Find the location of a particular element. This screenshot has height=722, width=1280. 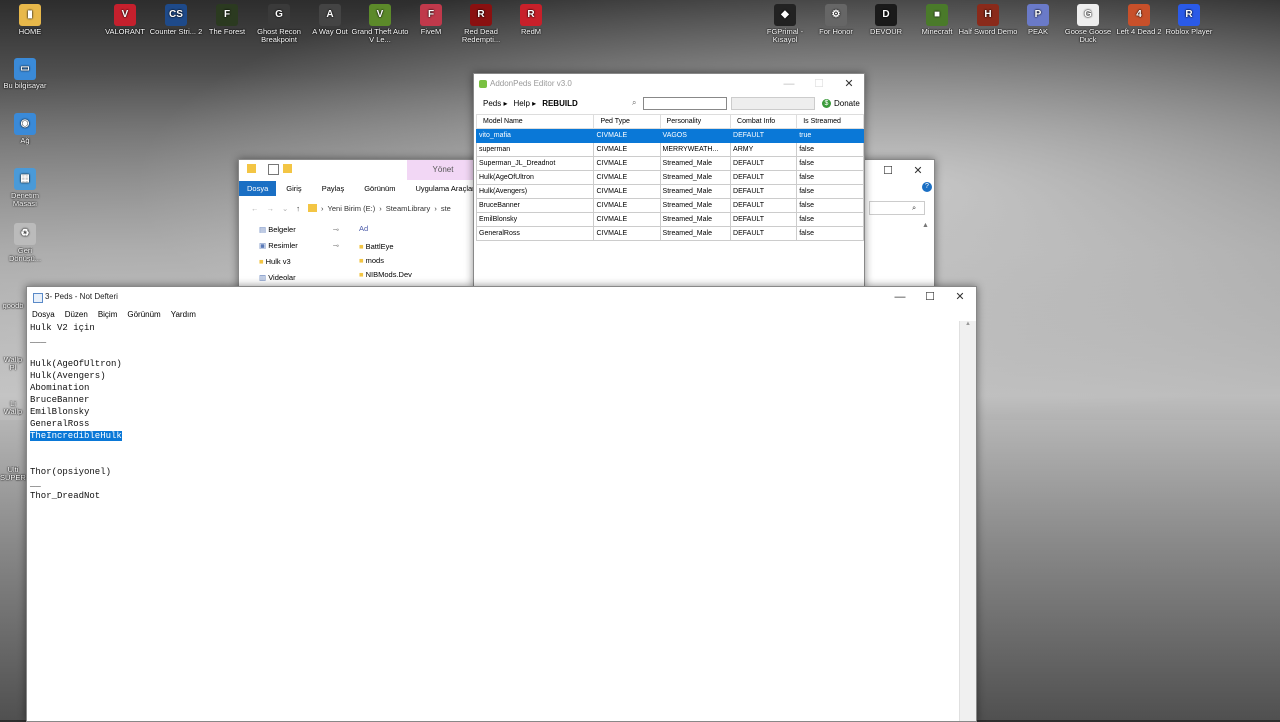

nav-item-resimler: ▣ Resimler ⊸ is located at coordinates (299, 246).